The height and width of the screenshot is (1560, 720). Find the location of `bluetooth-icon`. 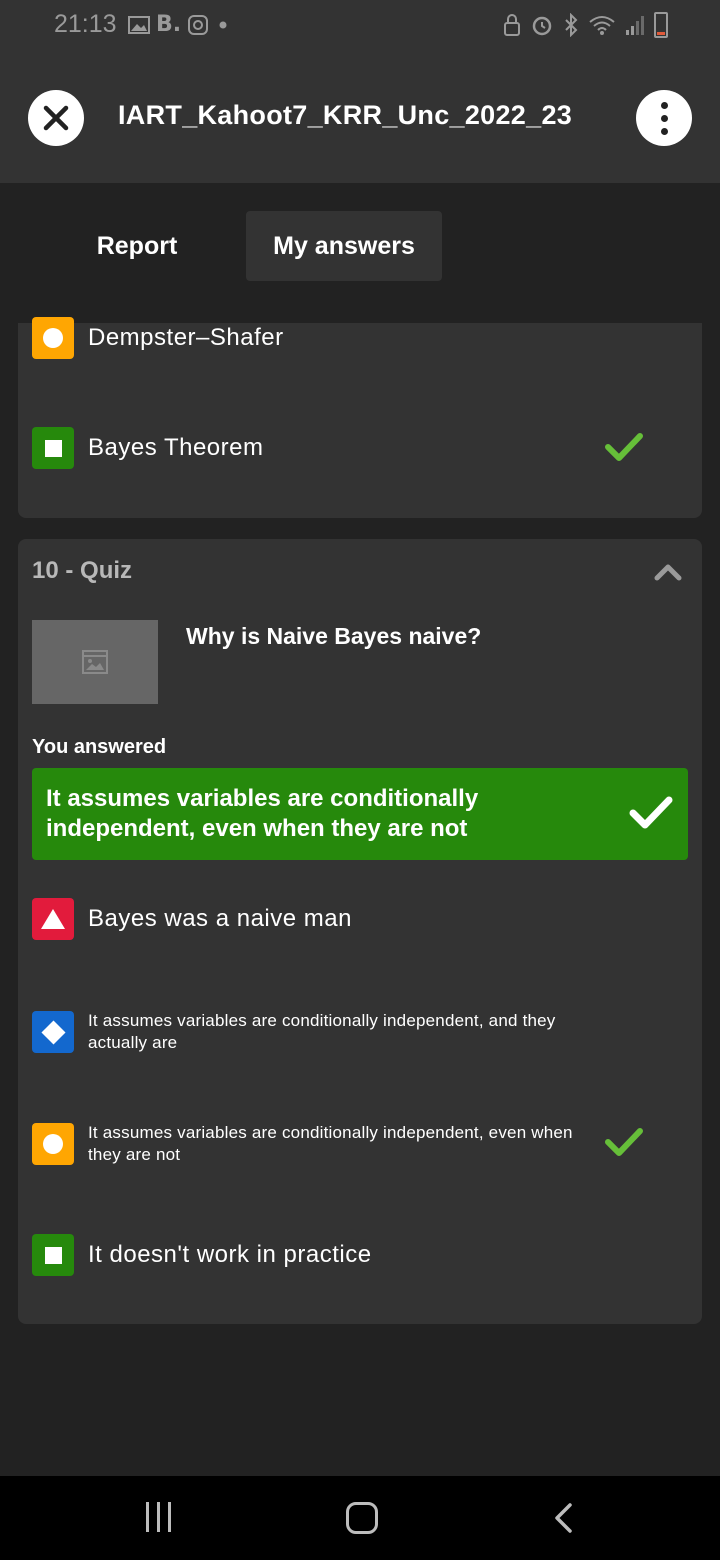

bluetooth-icon is located at coordinates (571, 25).